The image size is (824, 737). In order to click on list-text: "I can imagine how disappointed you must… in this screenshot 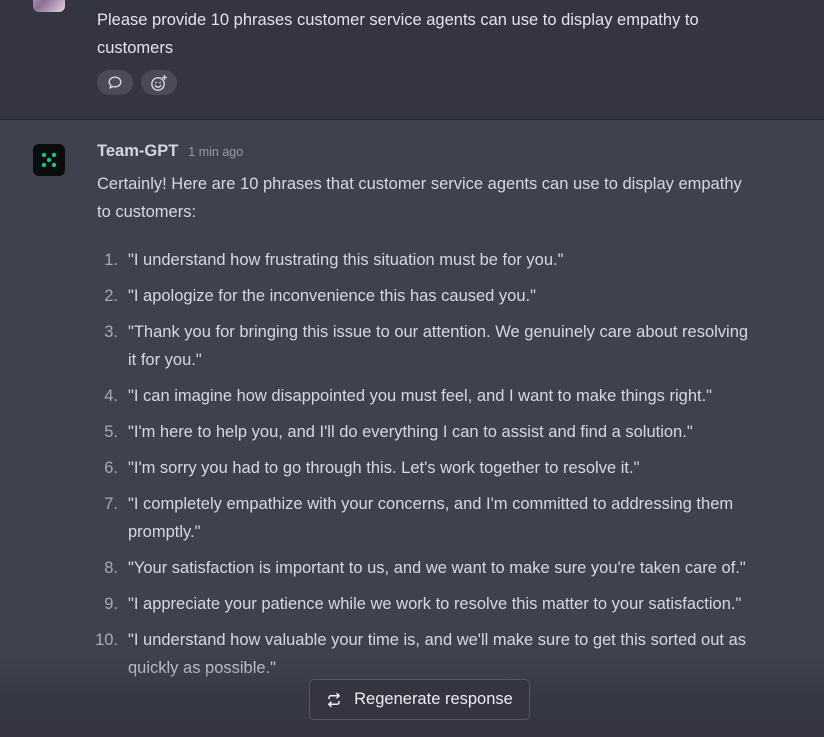, I will do `click(420, 396)`.